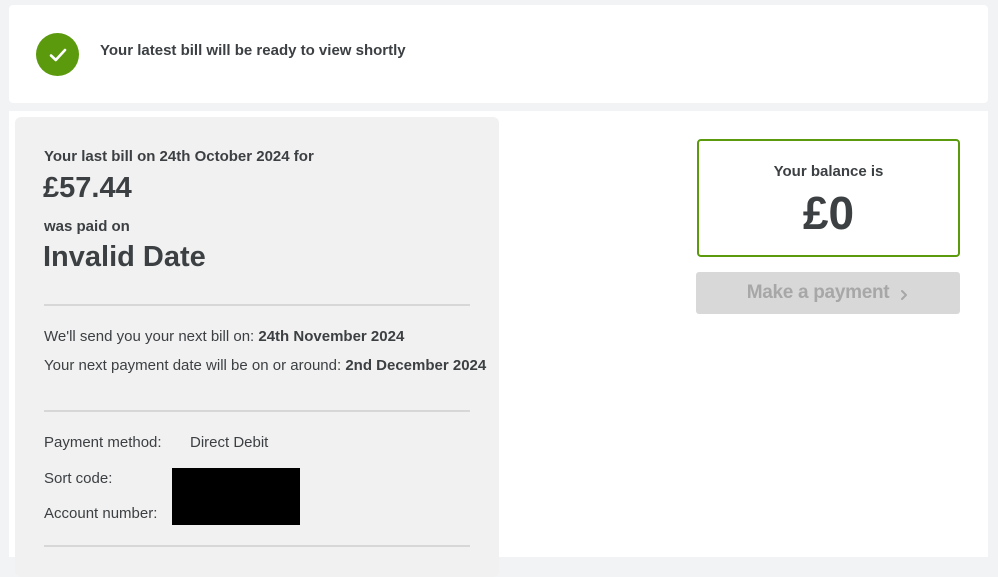  I want to click on payment-method-label: Payment method:, so click(103, 442).